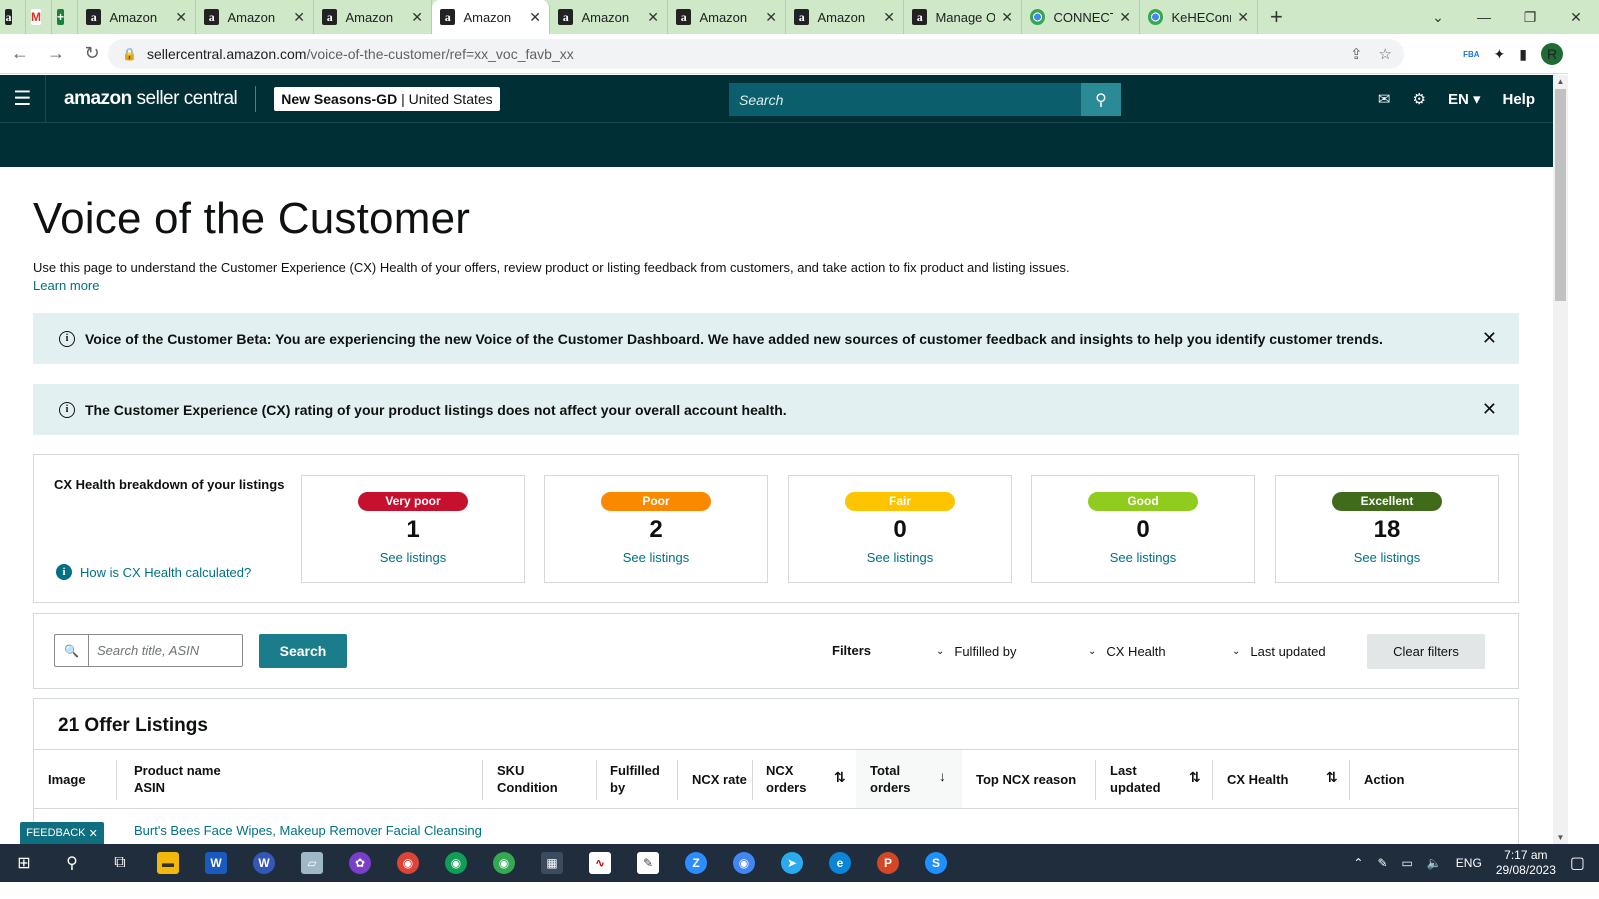 This screenshot has width=1599, height=899. What do you see at coordinates (1526, 863) in the screenshot?
I see `clock: 7:17 am 29/08/2023` at bounding box center [1526, 863].